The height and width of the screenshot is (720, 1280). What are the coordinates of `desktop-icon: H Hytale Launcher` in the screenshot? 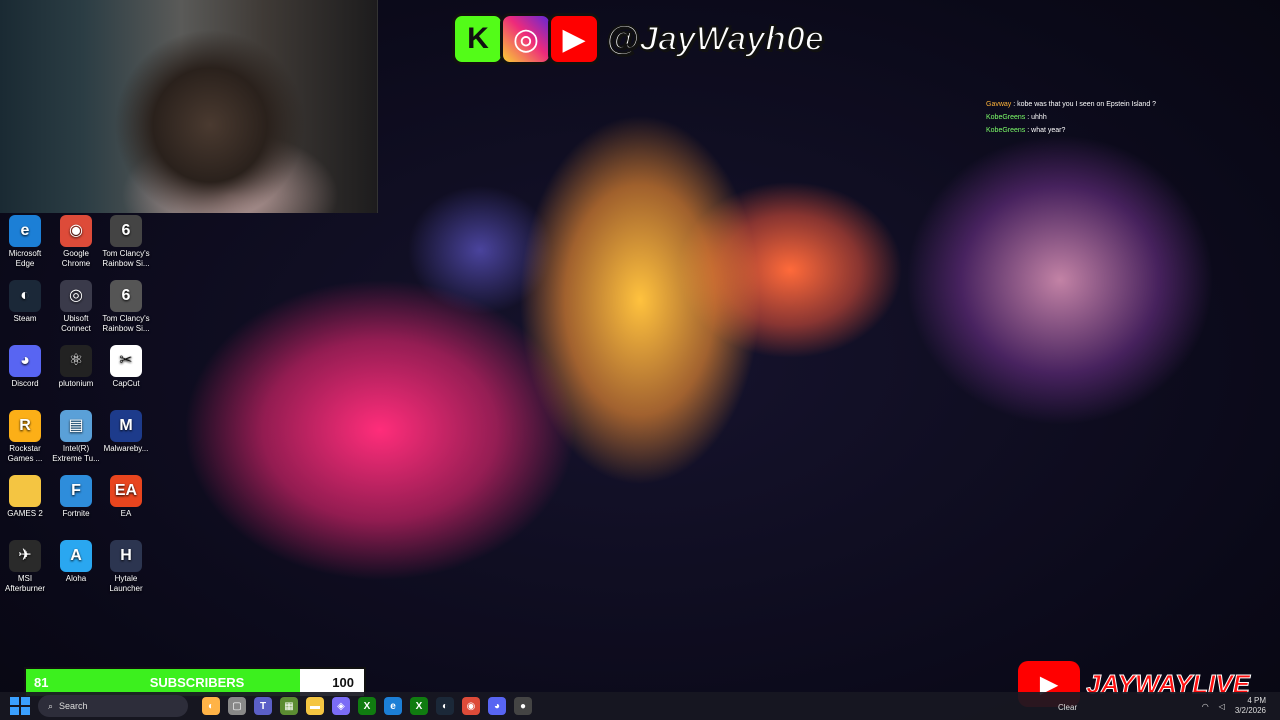 It's located at (126, 567).